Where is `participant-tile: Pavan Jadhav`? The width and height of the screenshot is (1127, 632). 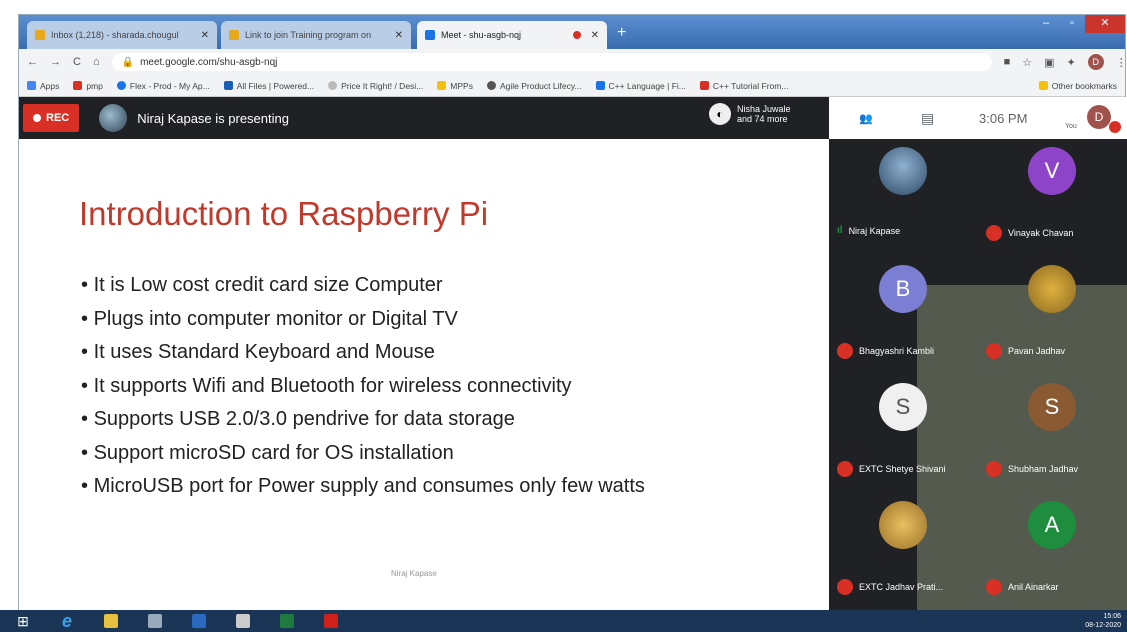
participant-tile: Pavan Jadhav is located at coordinates (1052, 316).